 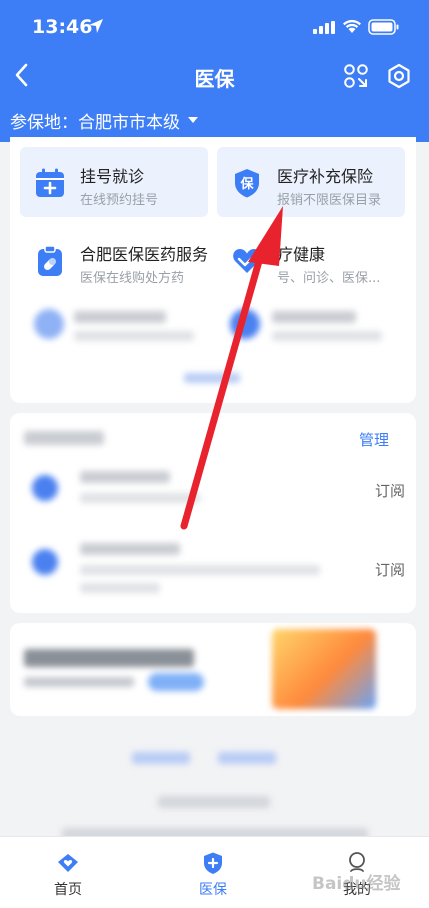 What do you see at coordinates (213, 863) in the screenshot?
I see `shield-plus-icon` at bounding box center [213, 863].